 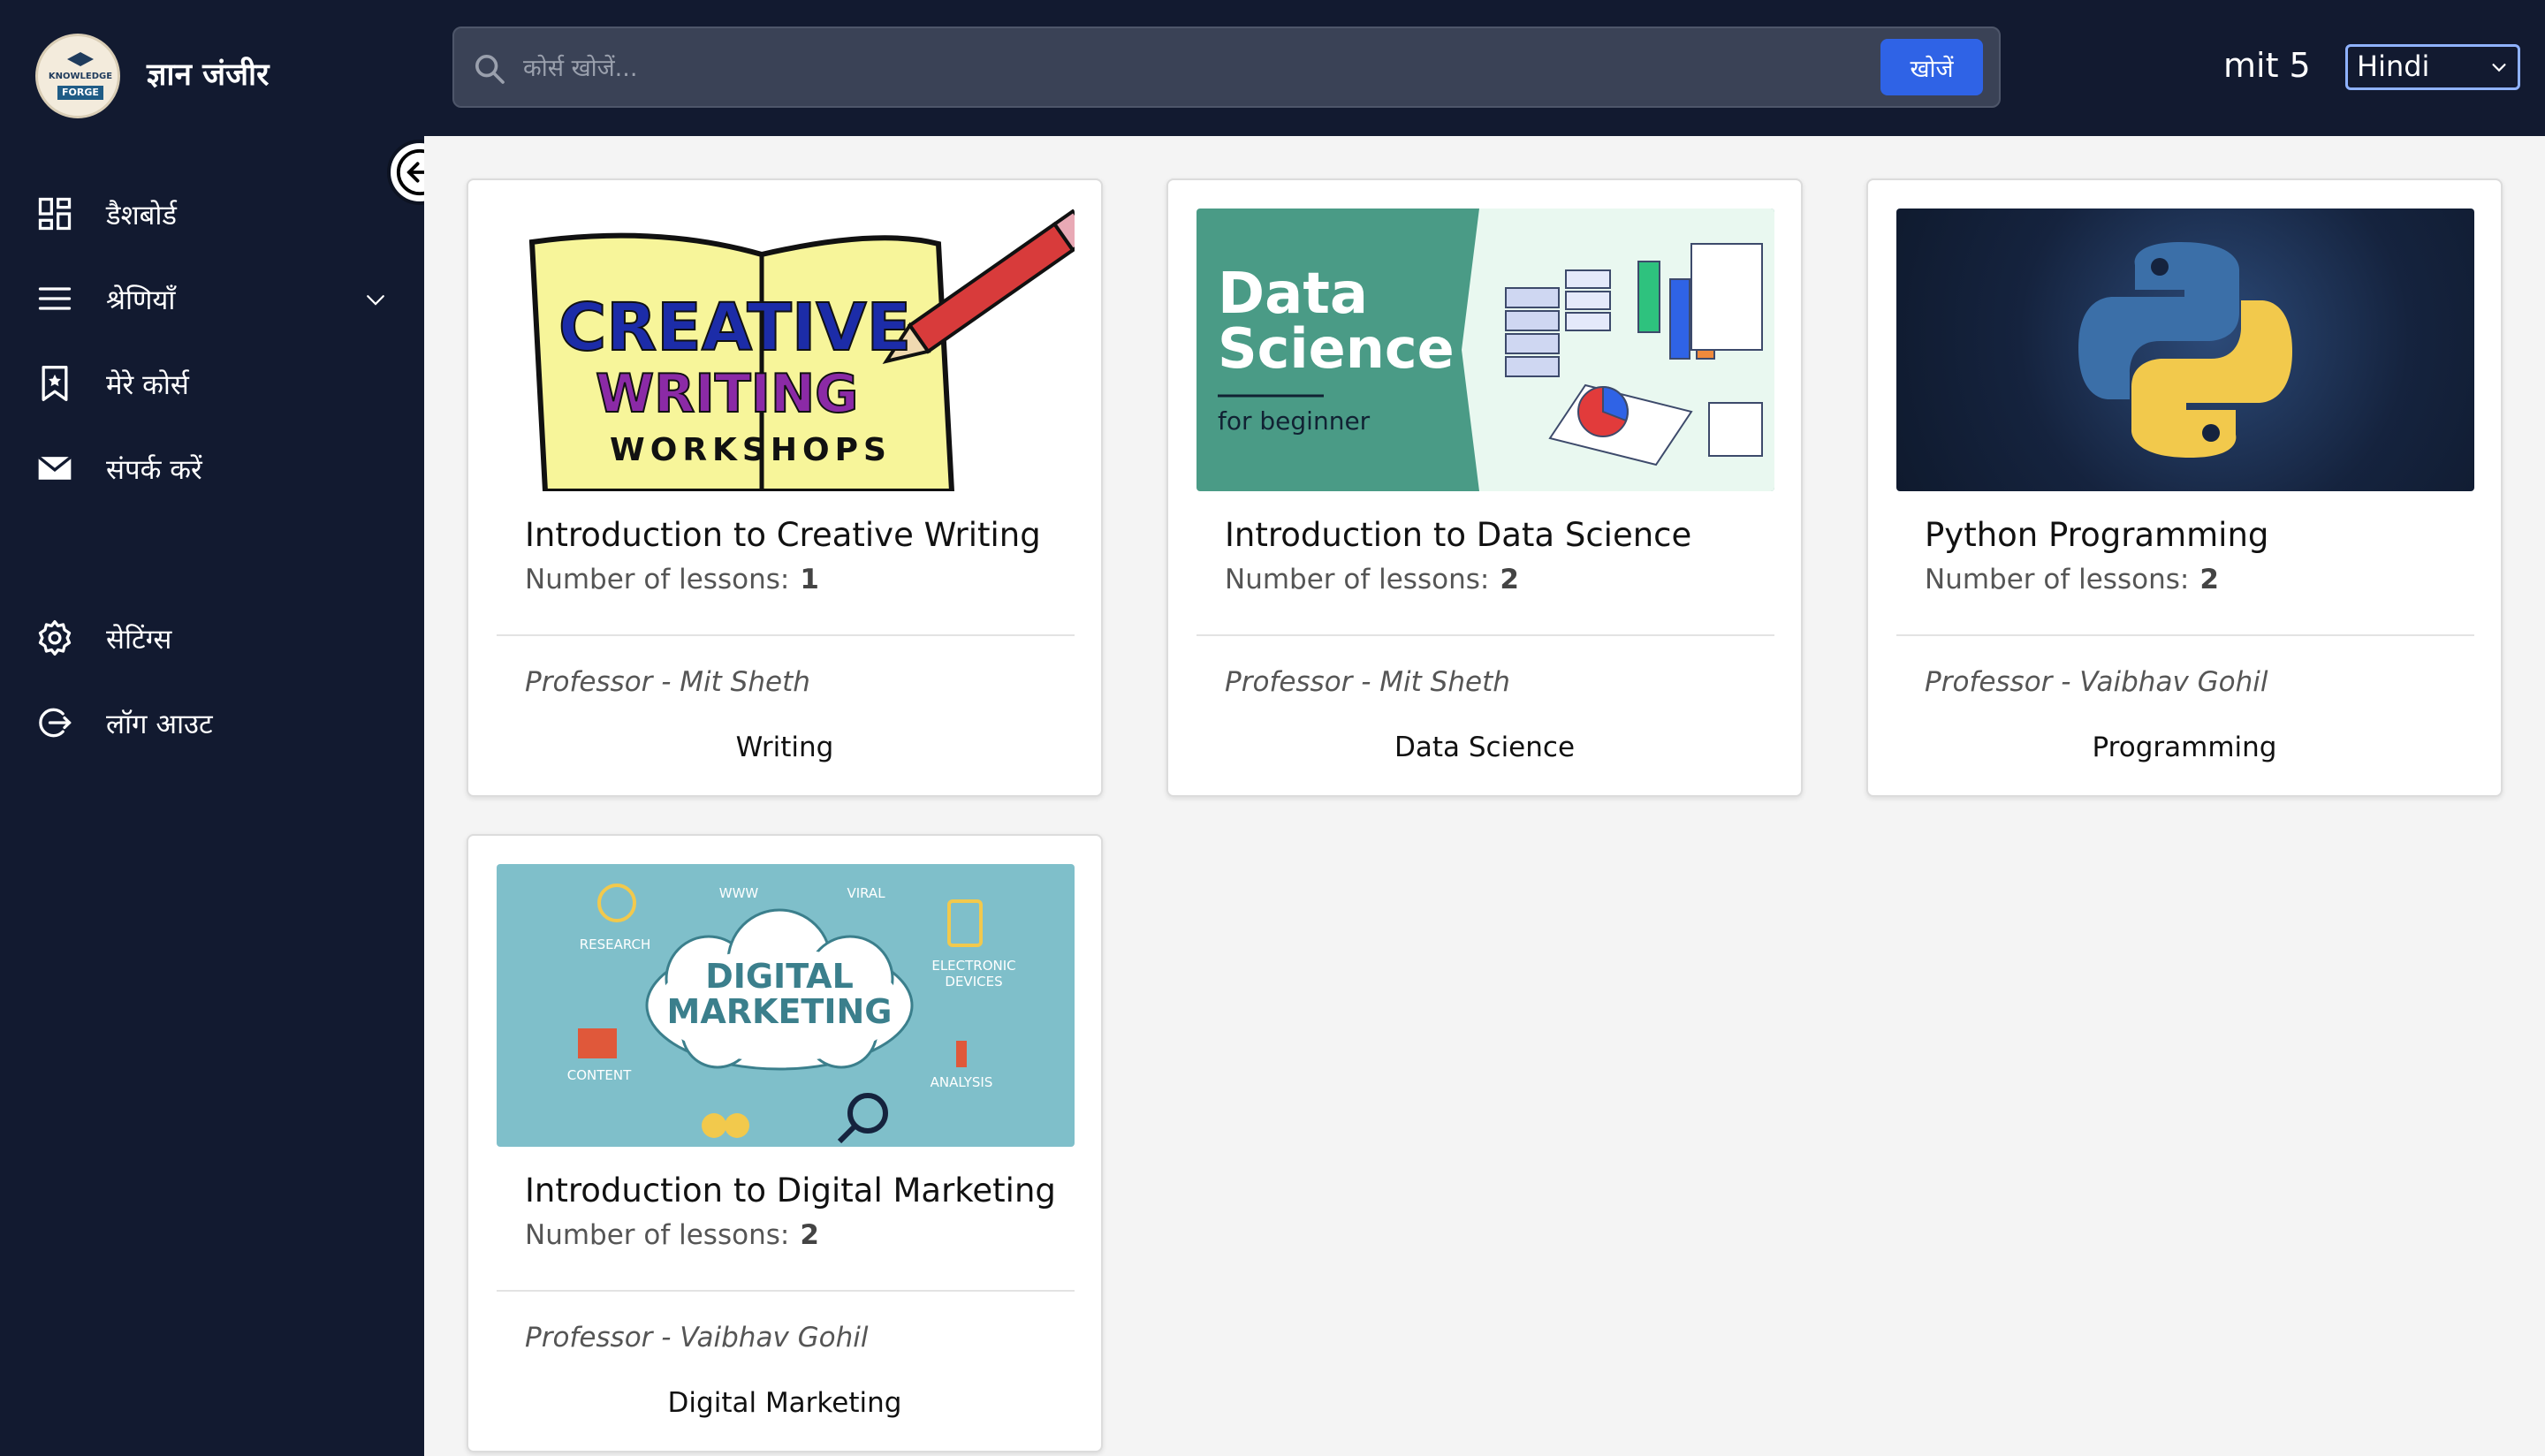 What do you see at coordinates (615, 944) in the screenshot?
I see `thumb-label: RESEARCH` at bounding box center [615, 944].